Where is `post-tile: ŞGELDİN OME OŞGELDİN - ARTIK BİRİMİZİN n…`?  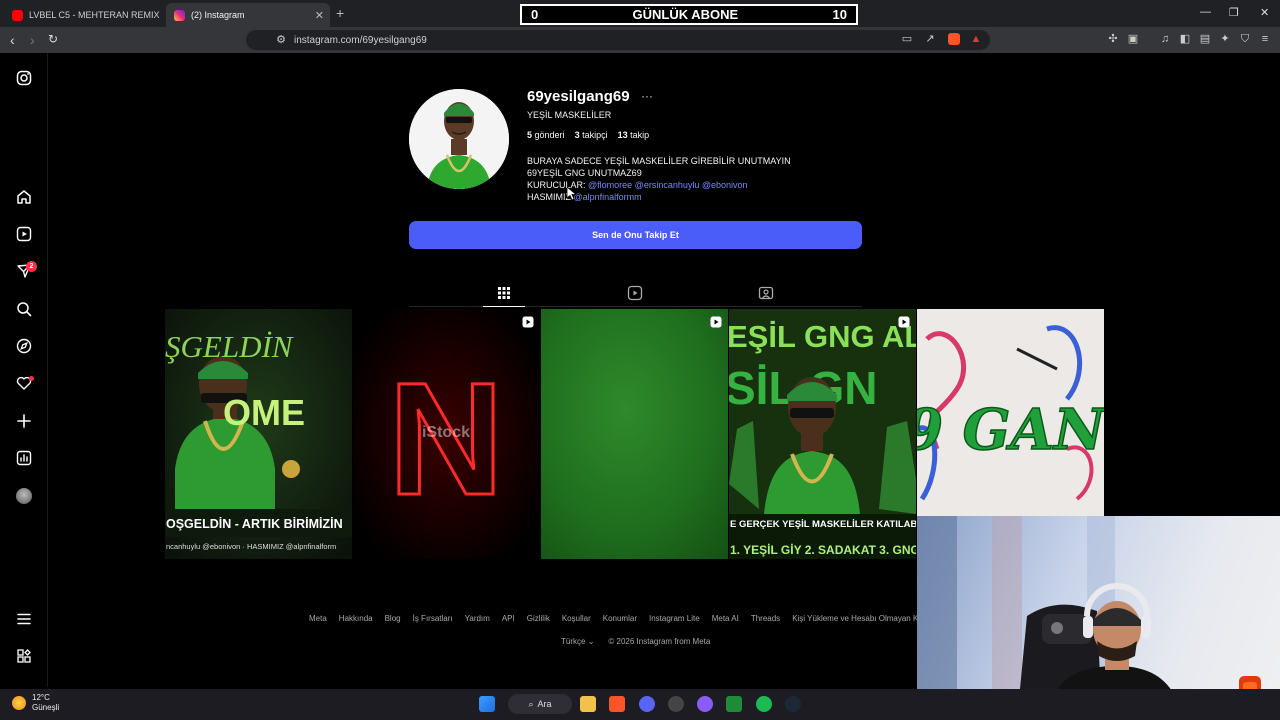
post-tile: ŞGELDİN OME OŞGELDİN - ARTIK BİRİMİZİN n… is located at coordinates (258, 434).